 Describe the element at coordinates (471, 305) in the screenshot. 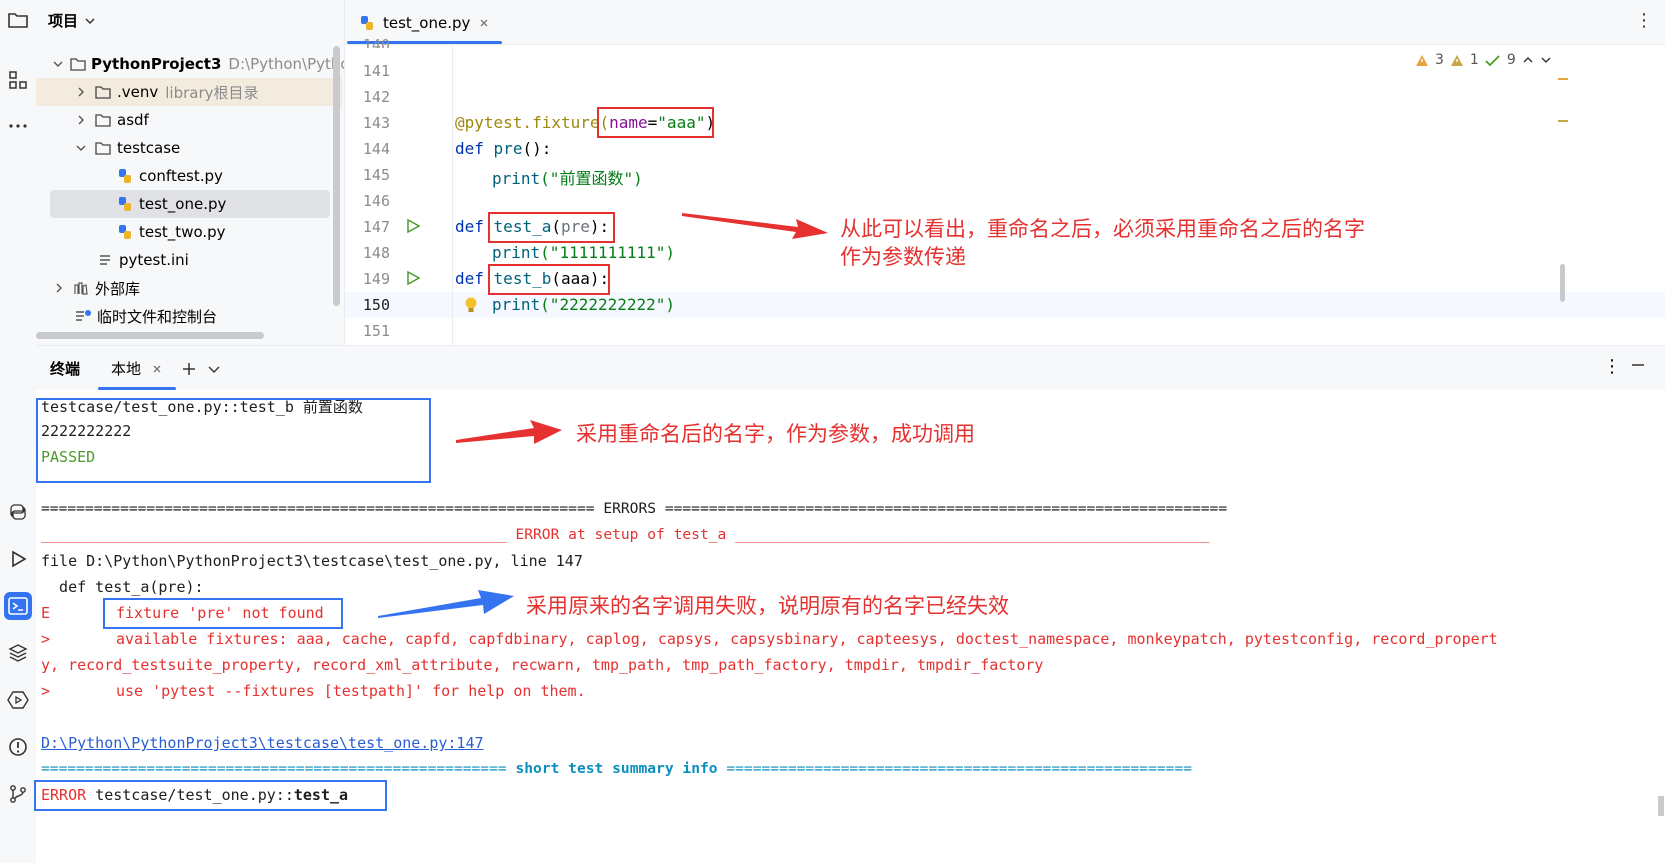

I see `lightbulb-icon` at that location.